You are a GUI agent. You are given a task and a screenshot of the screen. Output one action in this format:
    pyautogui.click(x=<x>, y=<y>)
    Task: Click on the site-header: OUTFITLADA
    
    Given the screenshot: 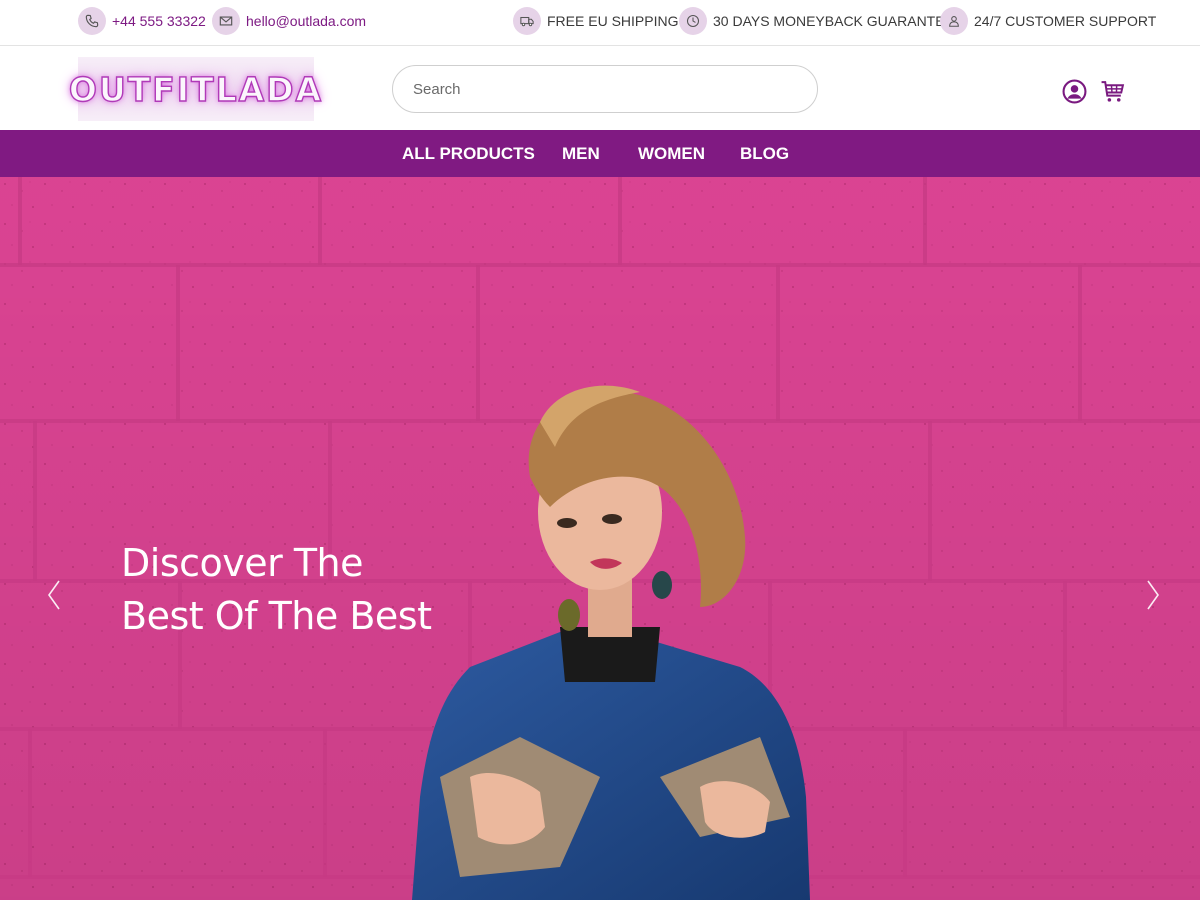 What is the action you would take?
    pyautogui.click(x=600, y=88)
    